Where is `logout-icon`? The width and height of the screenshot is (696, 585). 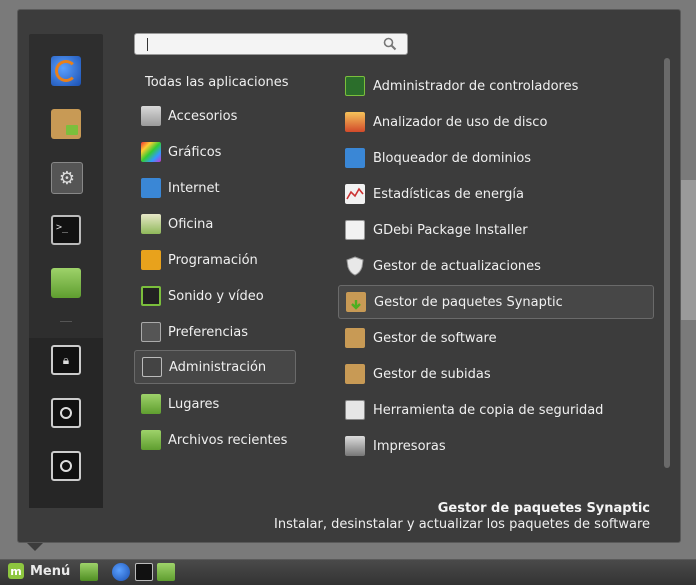
logout-icon is located at coordinates (66, 413).